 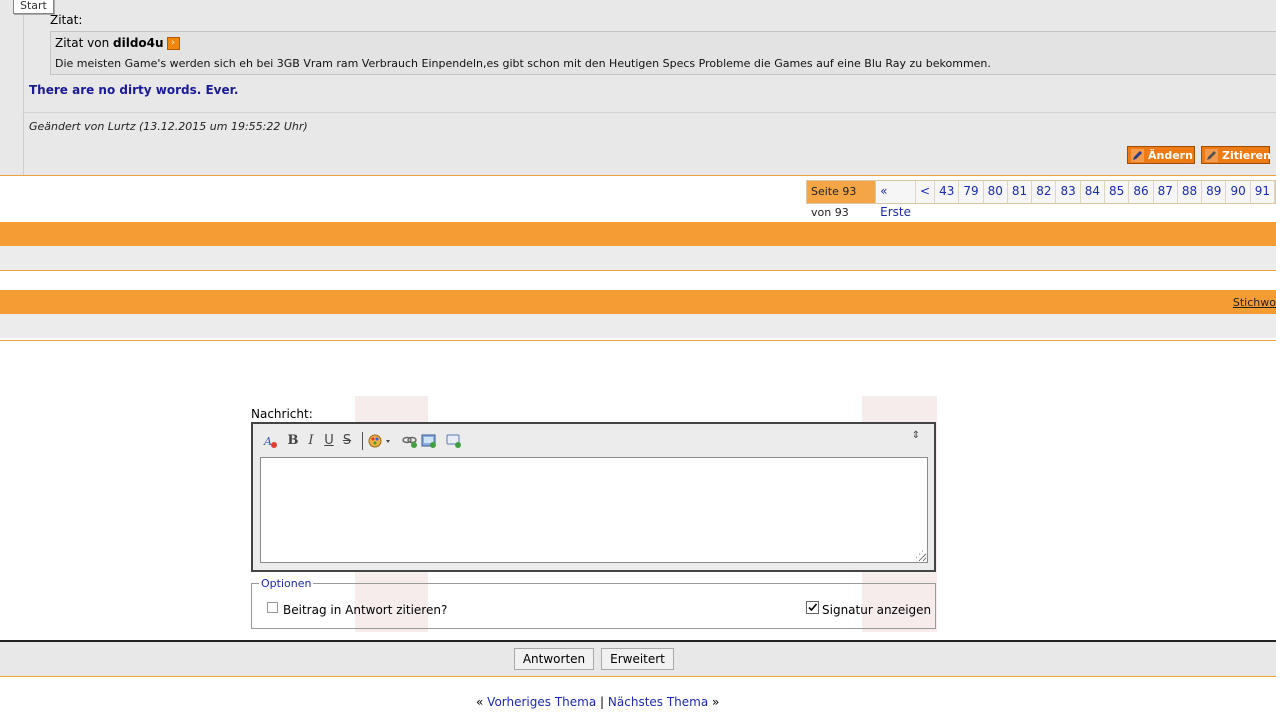 I want to click on pagination-current: Seite 93 von 93, so click(x=842, y=200).